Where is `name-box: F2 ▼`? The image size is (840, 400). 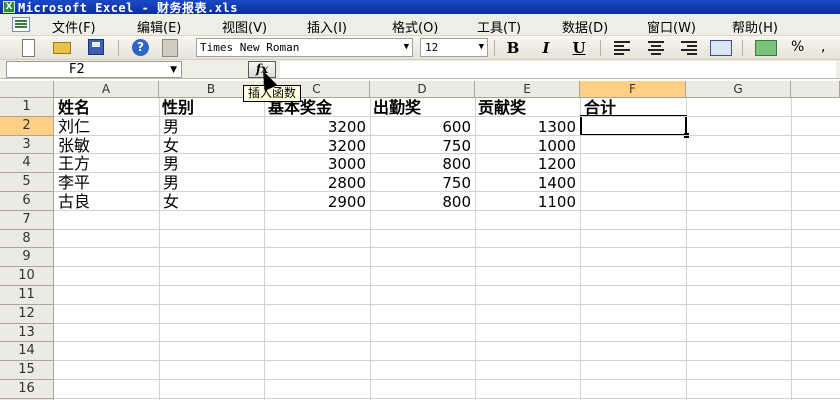
name-box: F2 ▼ is located at coordinates (94, 69).